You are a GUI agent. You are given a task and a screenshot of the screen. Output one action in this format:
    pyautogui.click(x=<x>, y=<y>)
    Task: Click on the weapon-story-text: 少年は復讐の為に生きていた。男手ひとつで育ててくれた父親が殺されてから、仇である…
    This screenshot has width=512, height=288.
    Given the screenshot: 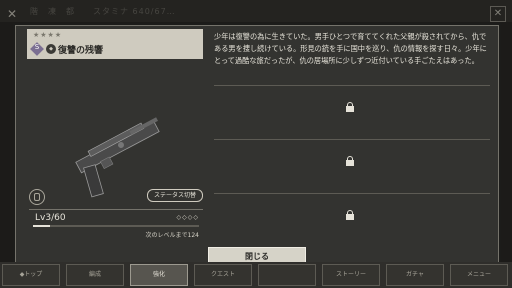 What is the action you would take?
    pyautogui.click(x=350, y=48)
    